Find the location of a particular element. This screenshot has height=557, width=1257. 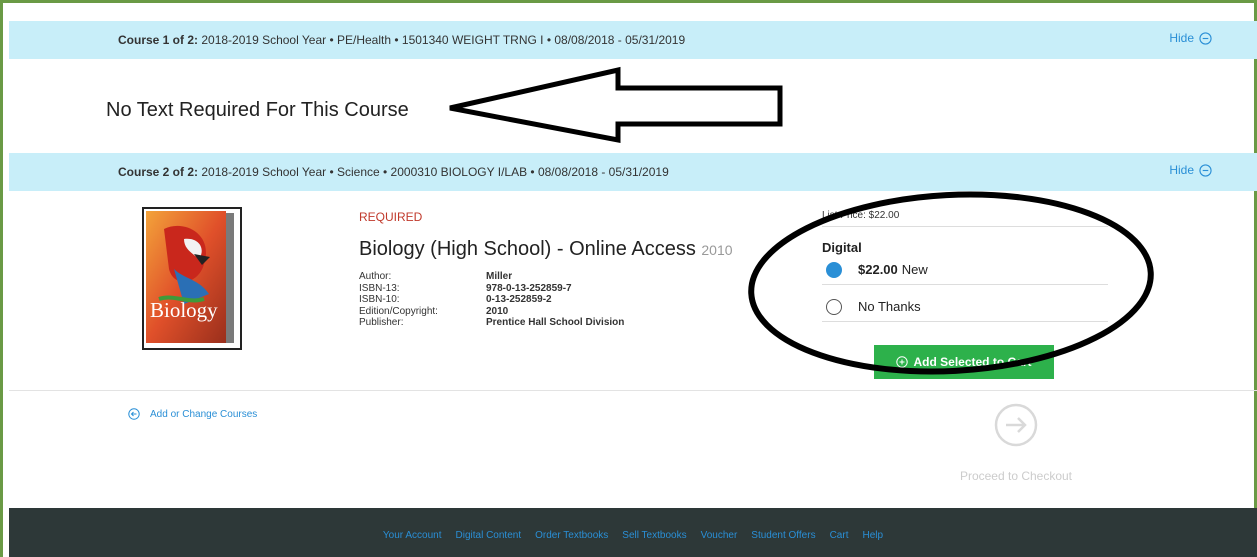

arrow-right-circle-icon is located at coordinates (1016, 425).